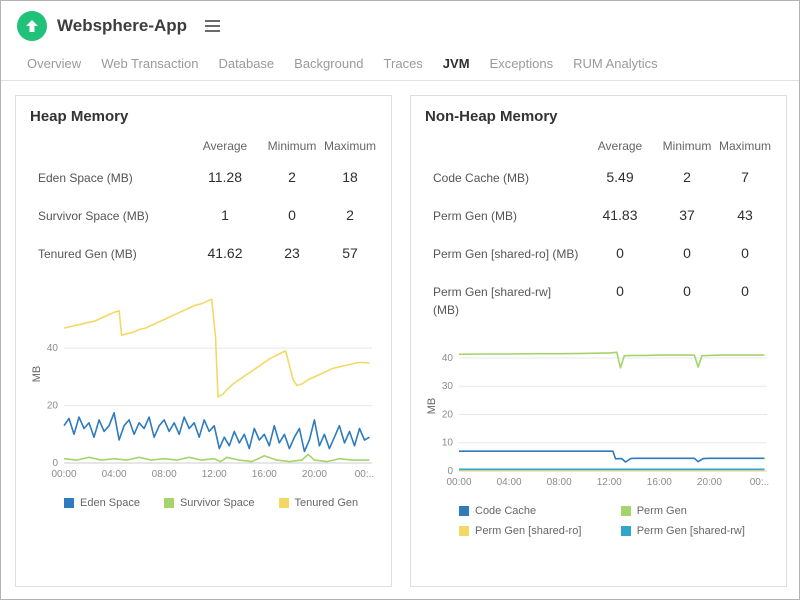 This screenshot has width=800, height=601. Describe the element at coordinates (350, 177) in the screenshot. I see `metric-value: 18` at that location.